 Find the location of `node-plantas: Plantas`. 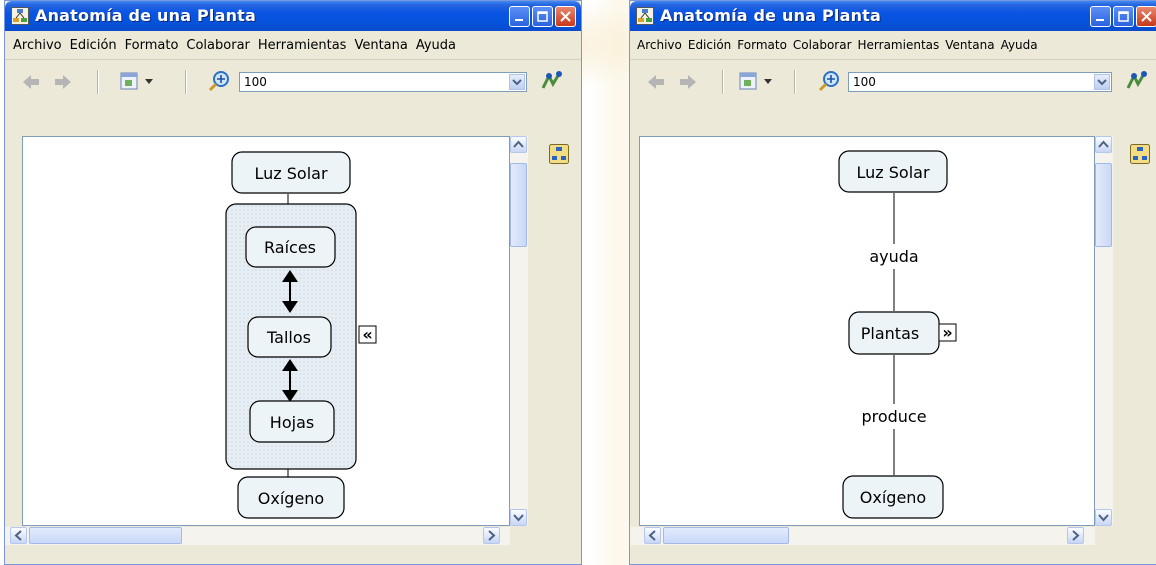

node-plantas: Plantas is located at coordinates (894, 333).